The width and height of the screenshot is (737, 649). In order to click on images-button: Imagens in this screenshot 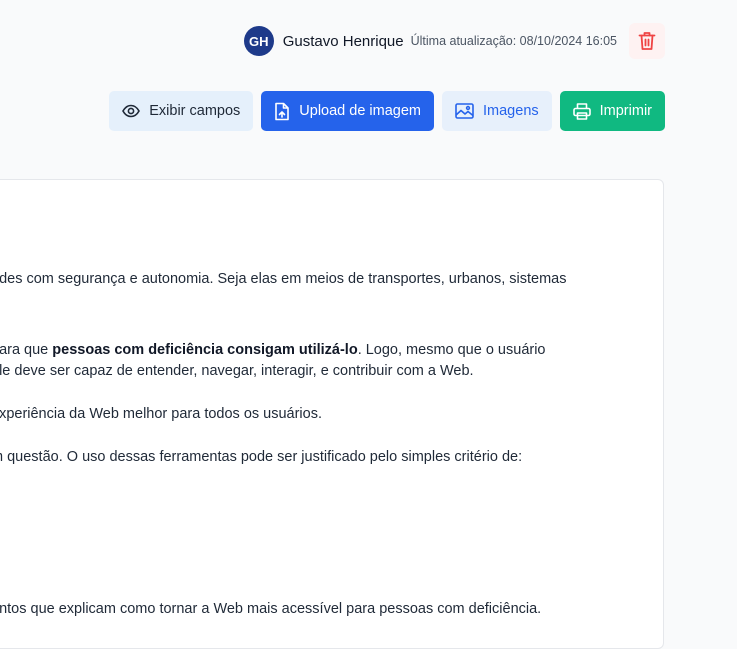, I will do `click(497, 111)`.